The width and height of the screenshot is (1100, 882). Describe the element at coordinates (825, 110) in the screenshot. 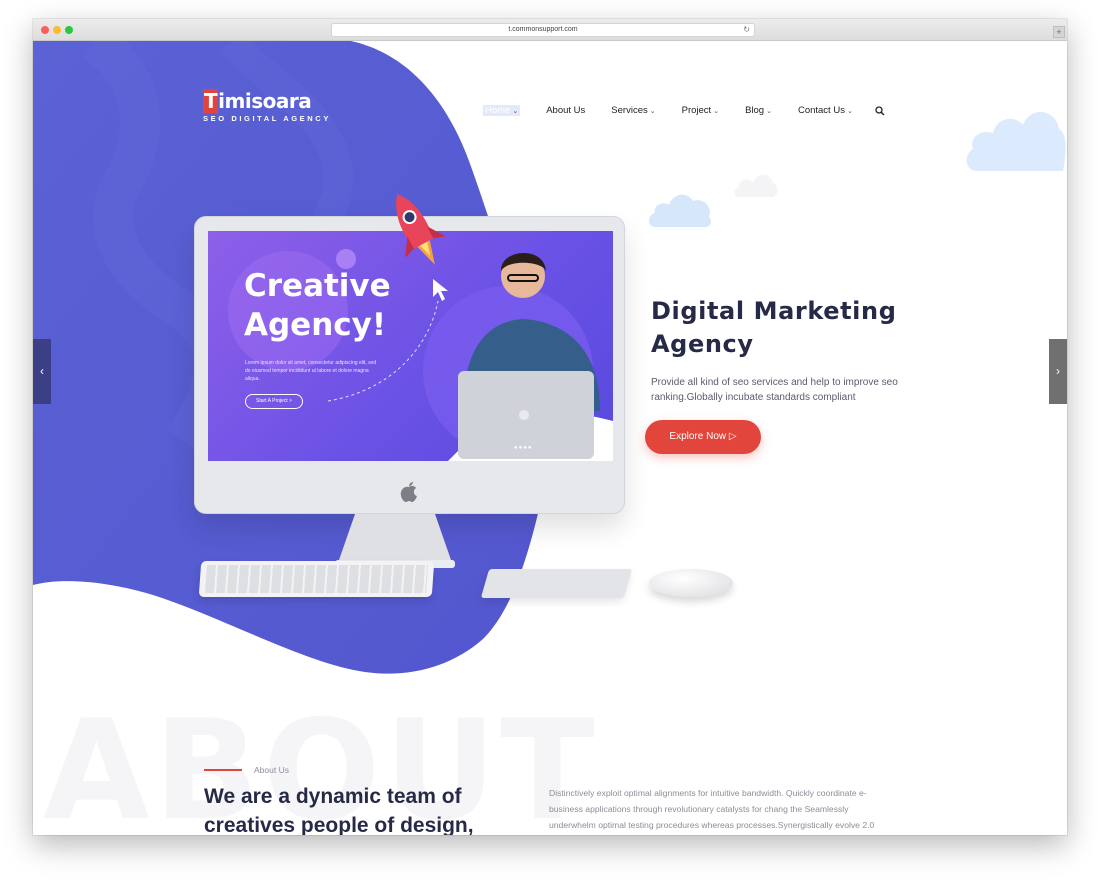

I see `nav-item-contact-us: Contact Us ⌄` at that location.